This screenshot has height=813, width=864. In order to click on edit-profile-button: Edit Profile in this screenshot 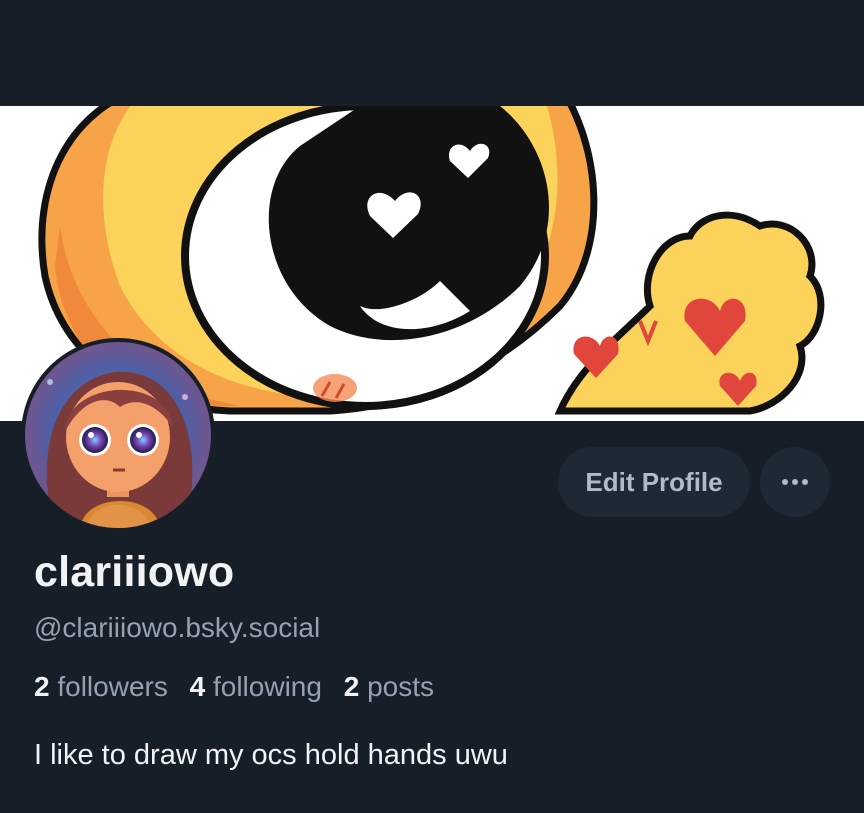, I will do `click(654, 482)`.